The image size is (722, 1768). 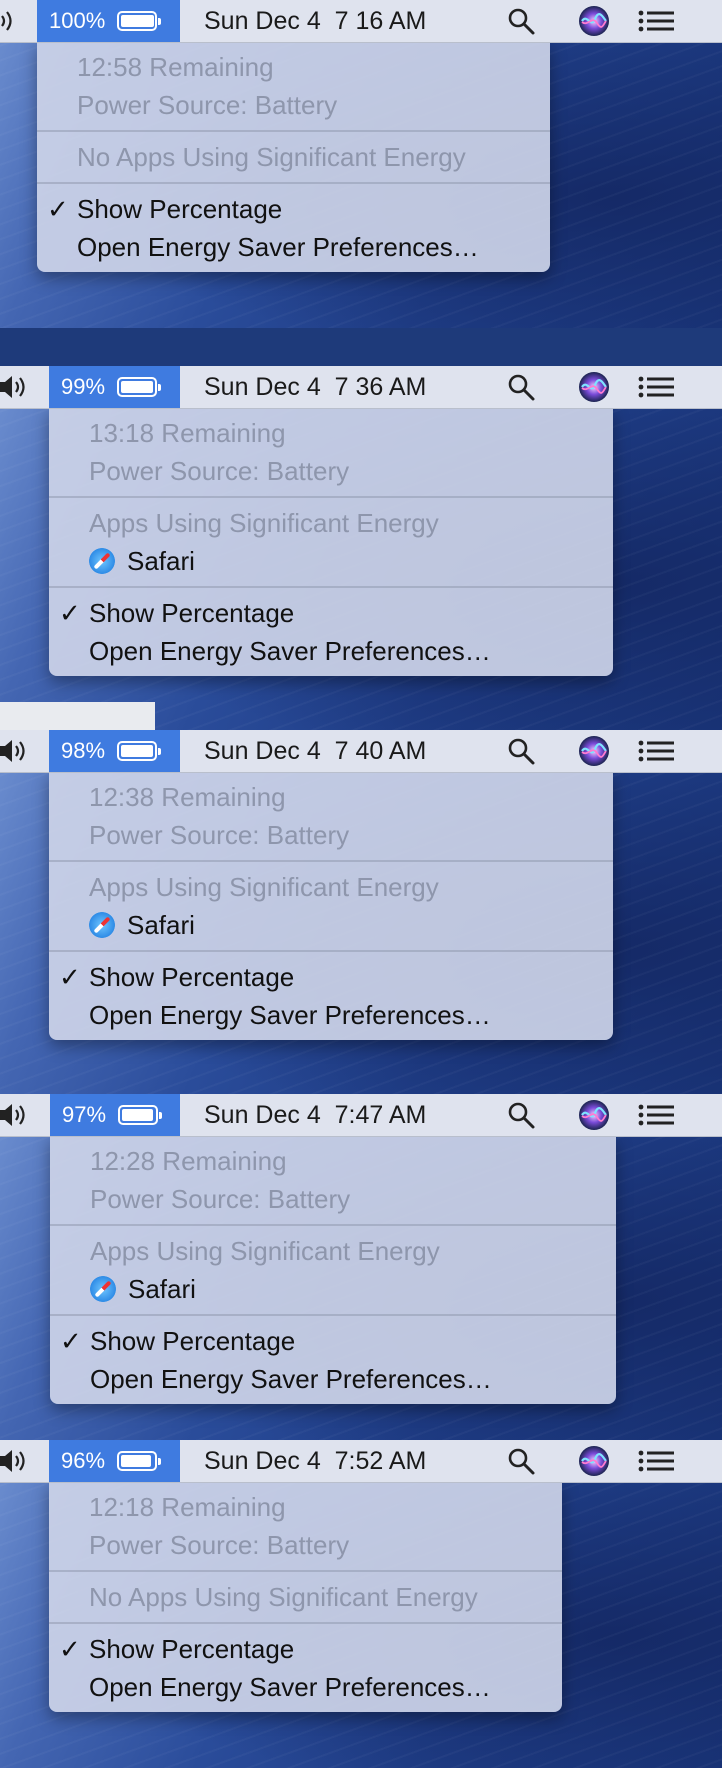 What do you see at coordinates (114, 751) in the screenshot?
I see `battery-menu-button: 98%` at bounding box center [114, 751].